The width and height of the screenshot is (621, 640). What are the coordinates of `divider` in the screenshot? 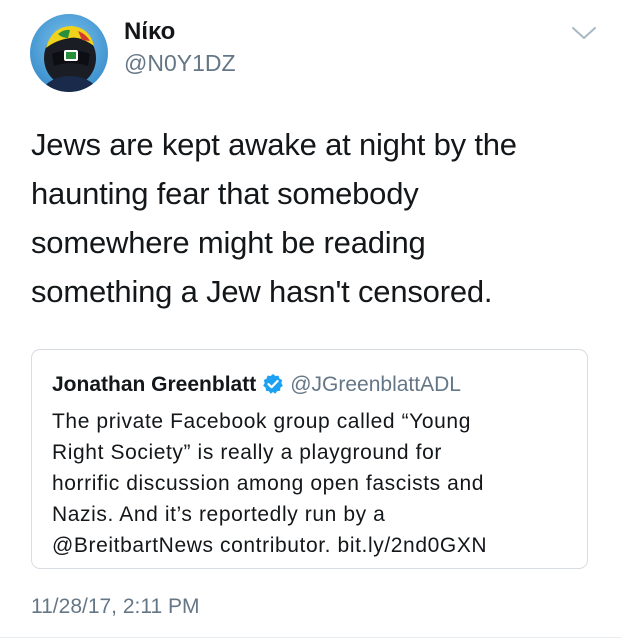 It's located at (310, 637).